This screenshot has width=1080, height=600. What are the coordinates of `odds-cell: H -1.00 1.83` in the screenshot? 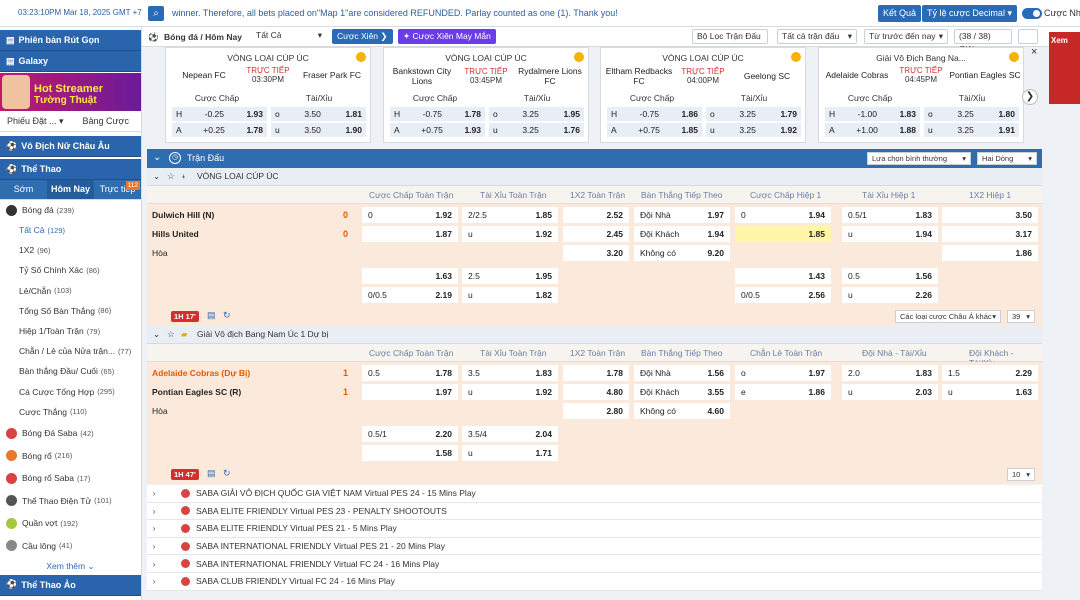 It's located at (872, 114).